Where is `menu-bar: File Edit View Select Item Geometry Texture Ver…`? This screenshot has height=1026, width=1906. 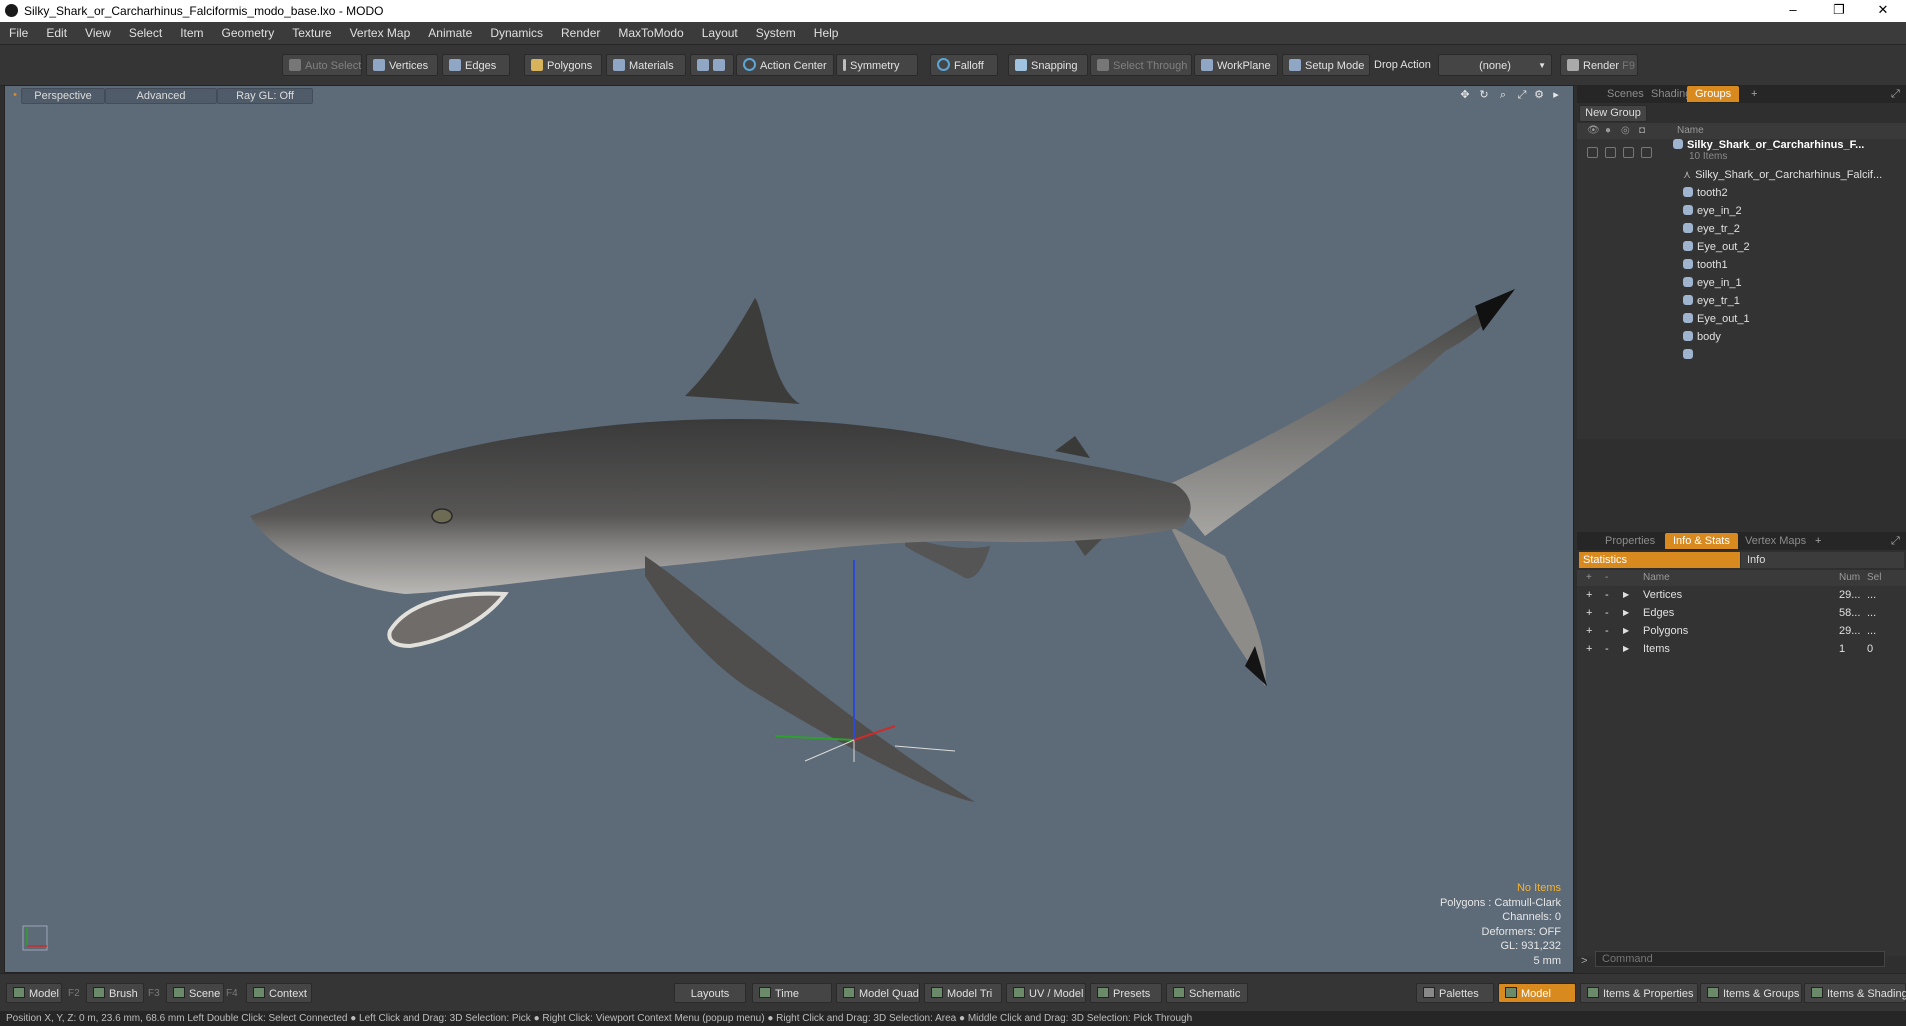 menu-bar: File Edit View Select Item Geometry Texture Ver… is located at coordinates (953, 33).